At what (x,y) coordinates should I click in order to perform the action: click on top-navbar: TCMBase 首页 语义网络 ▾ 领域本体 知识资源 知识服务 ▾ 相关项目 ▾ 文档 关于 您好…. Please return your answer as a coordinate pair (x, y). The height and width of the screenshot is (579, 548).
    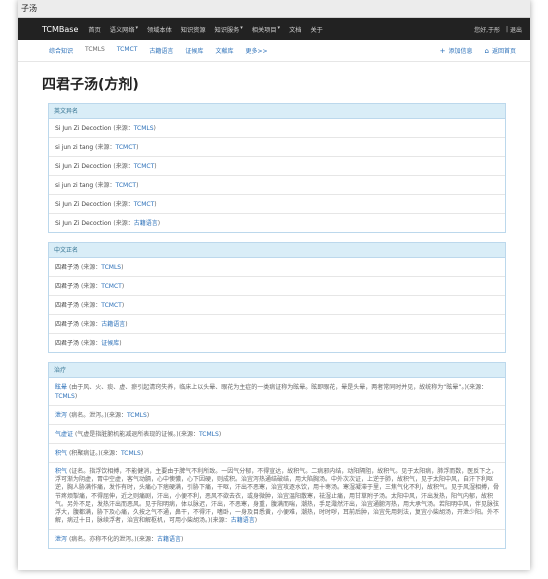
    Looking at the image, I should click on (274, 29).